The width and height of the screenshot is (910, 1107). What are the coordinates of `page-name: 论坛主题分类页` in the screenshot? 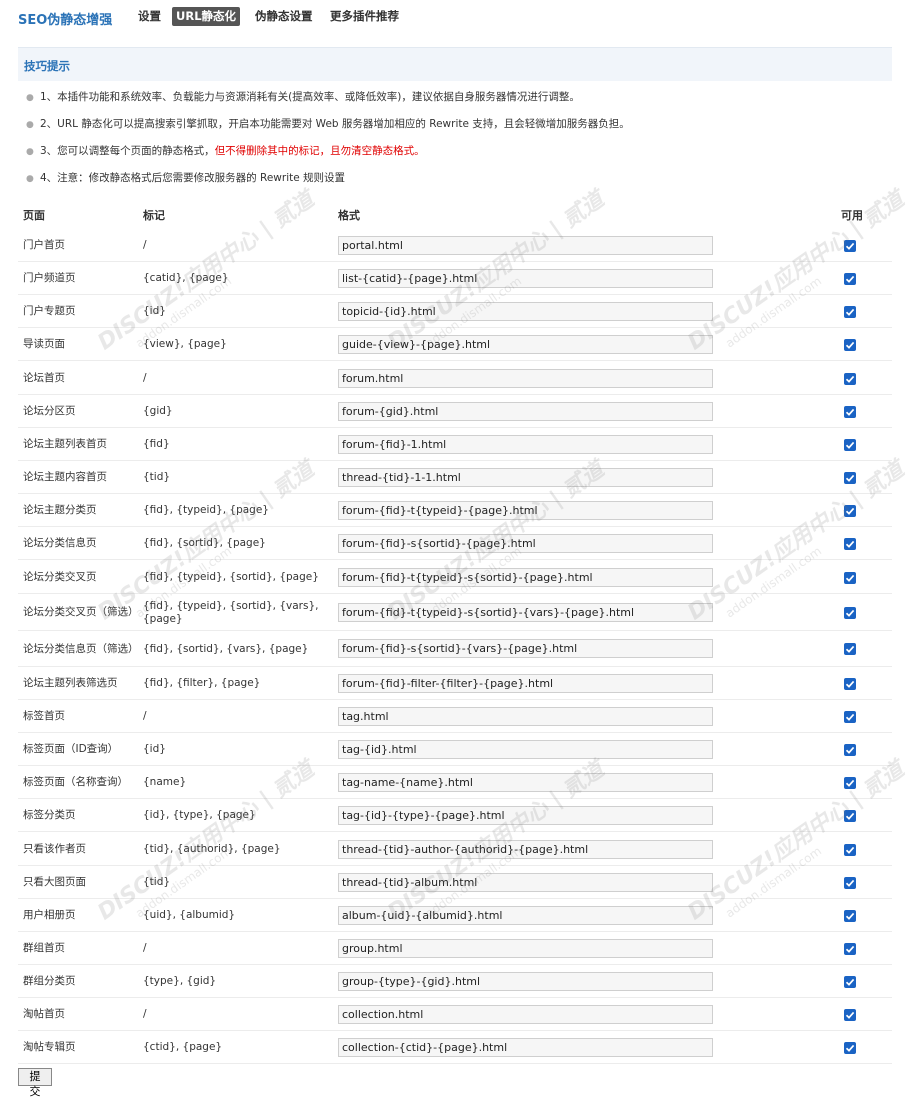 It's located at (60, 510).